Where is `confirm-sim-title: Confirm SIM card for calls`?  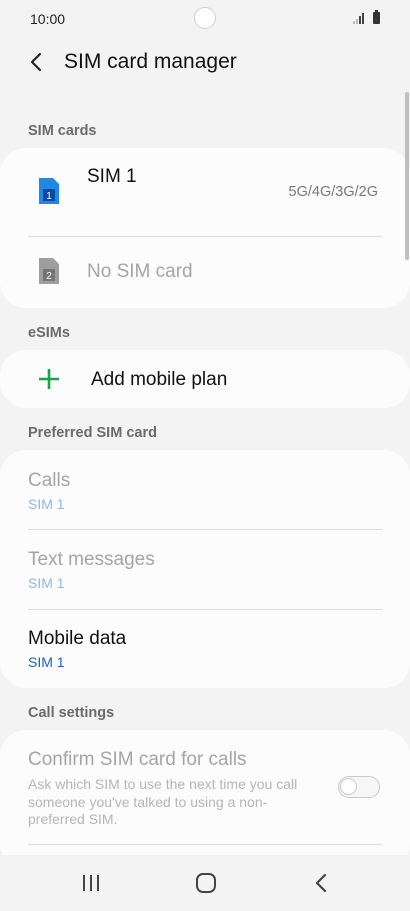
confirm-sim-title: Confirm SIM card for calls is located at coordinates (137, 759).